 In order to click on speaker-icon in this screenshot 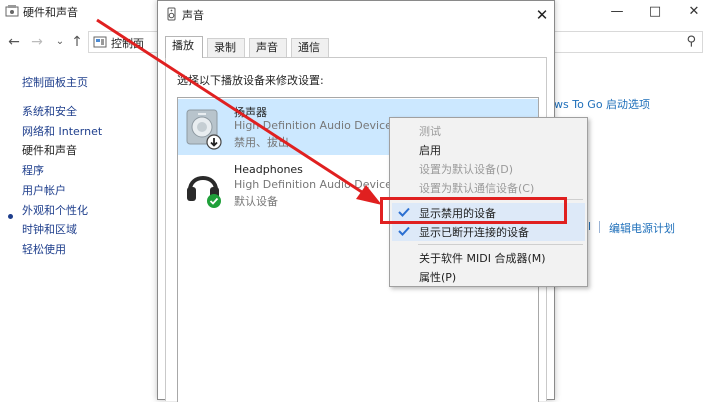, I will do `click(171, 14)`.